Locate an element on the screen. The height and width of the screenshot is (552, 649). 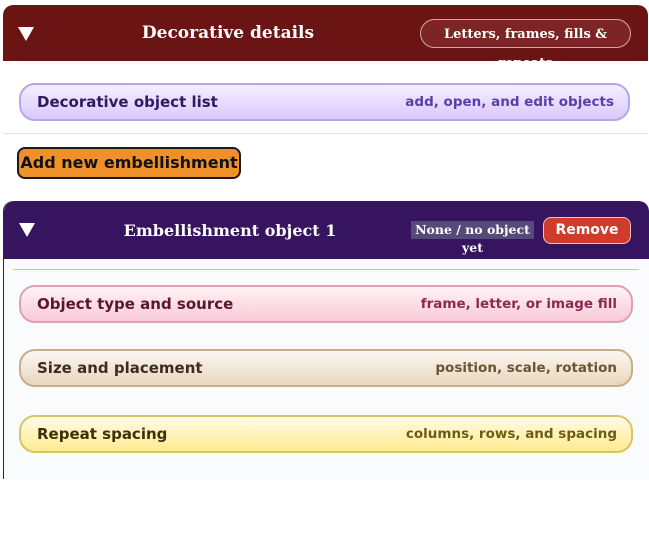
remove-button: Remove is located at coordinates (587, 230).